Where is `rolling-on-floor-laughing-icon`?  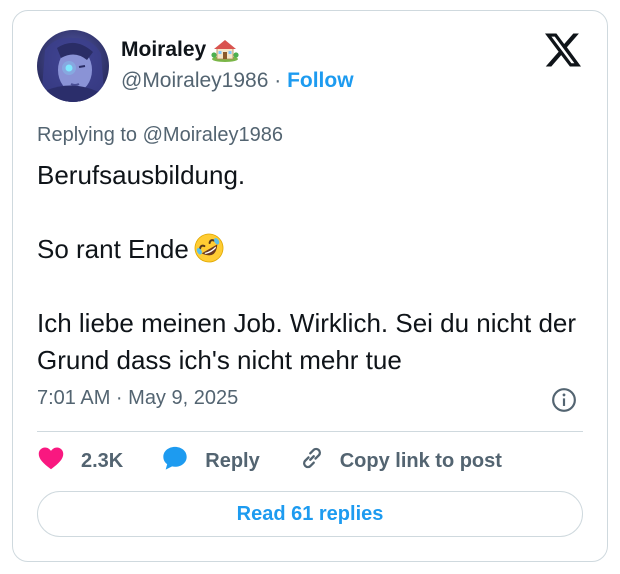
rolling-on-floor-laughing-icon is located at coordinates (209, 248).